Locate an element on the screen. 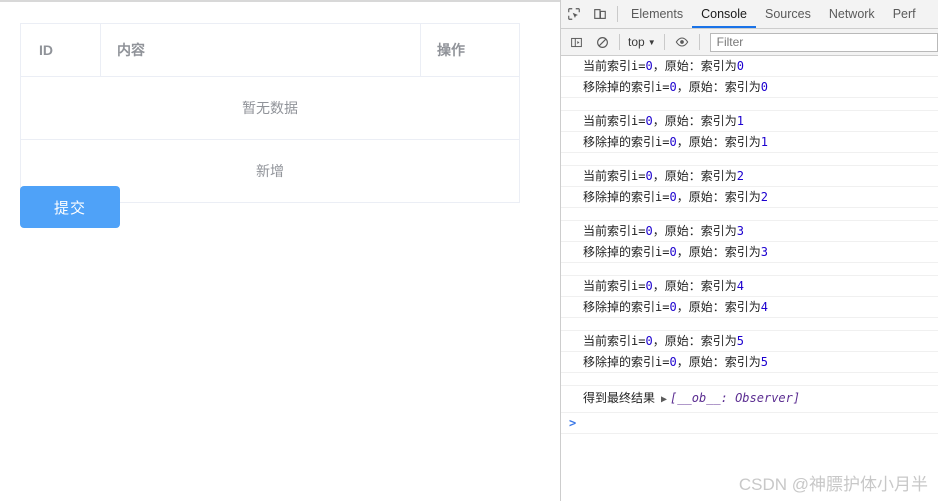  table-header-row: ID 内容 操作 is located at coordinates (270, 50).